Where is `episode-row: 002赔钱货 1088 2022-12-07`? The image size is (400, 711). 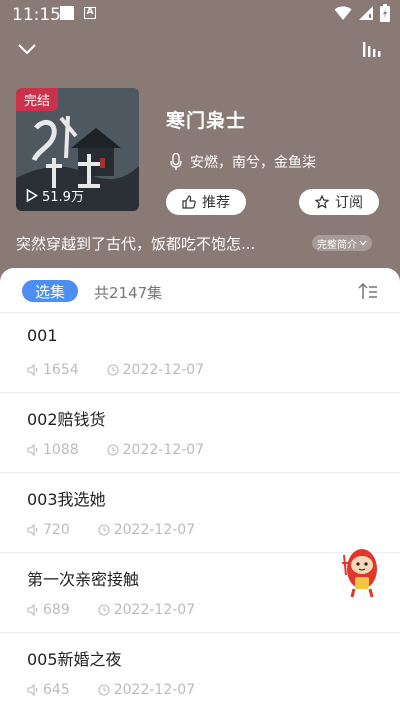 episode-row: 002赔钱货 1088 2022-12-07 is located at coordinates (200, 433).